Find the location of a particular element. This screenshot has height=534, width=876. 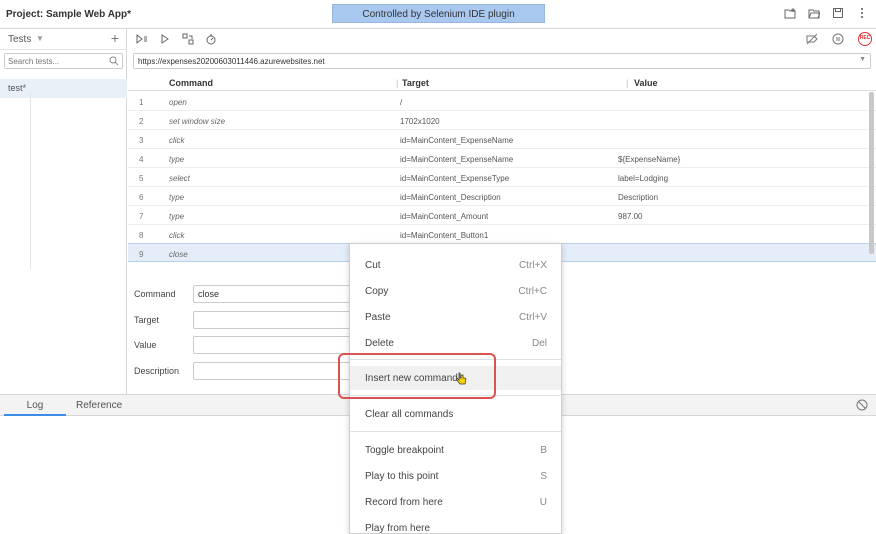

menu-item-record-from-here: Record from here U is located at coordinates (455, 502).